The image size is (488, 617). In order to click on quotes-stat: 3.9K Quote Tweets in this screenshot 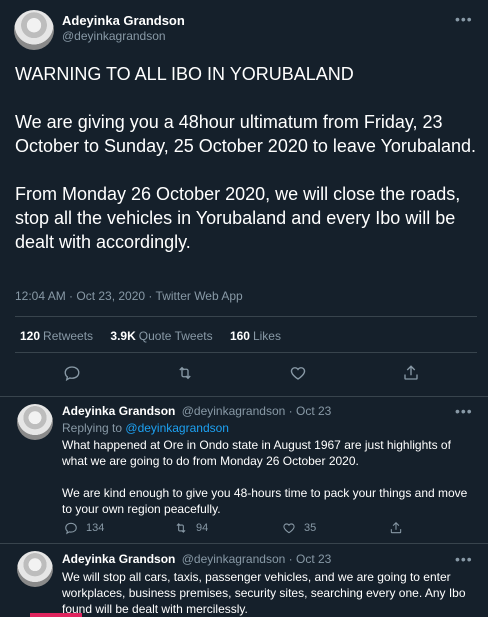, I will do `click(161, 336)`.